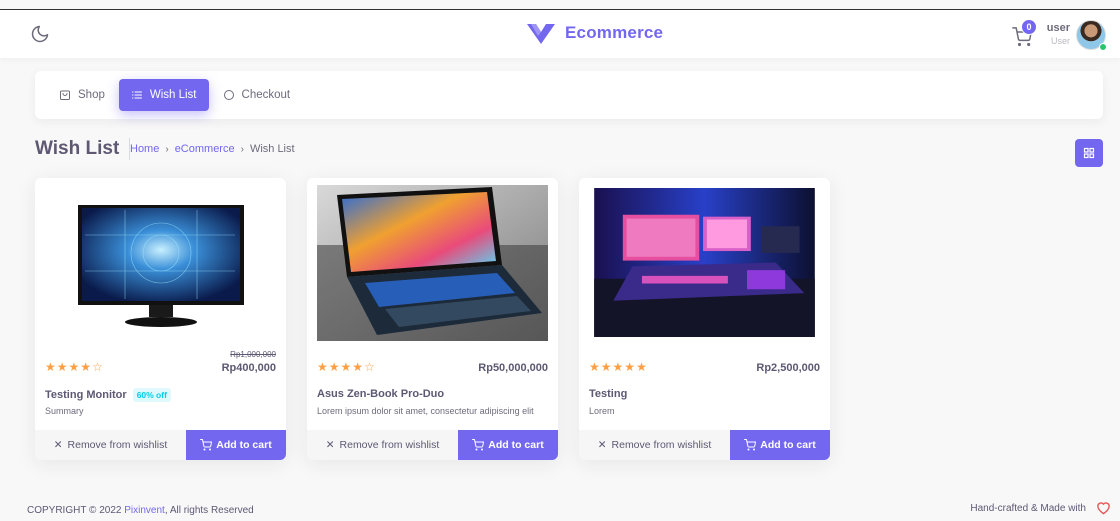  What do you see at coordinates (160, 263) in the screenshot?
I see `product-image-monitor` at bounding box center [160, 263].